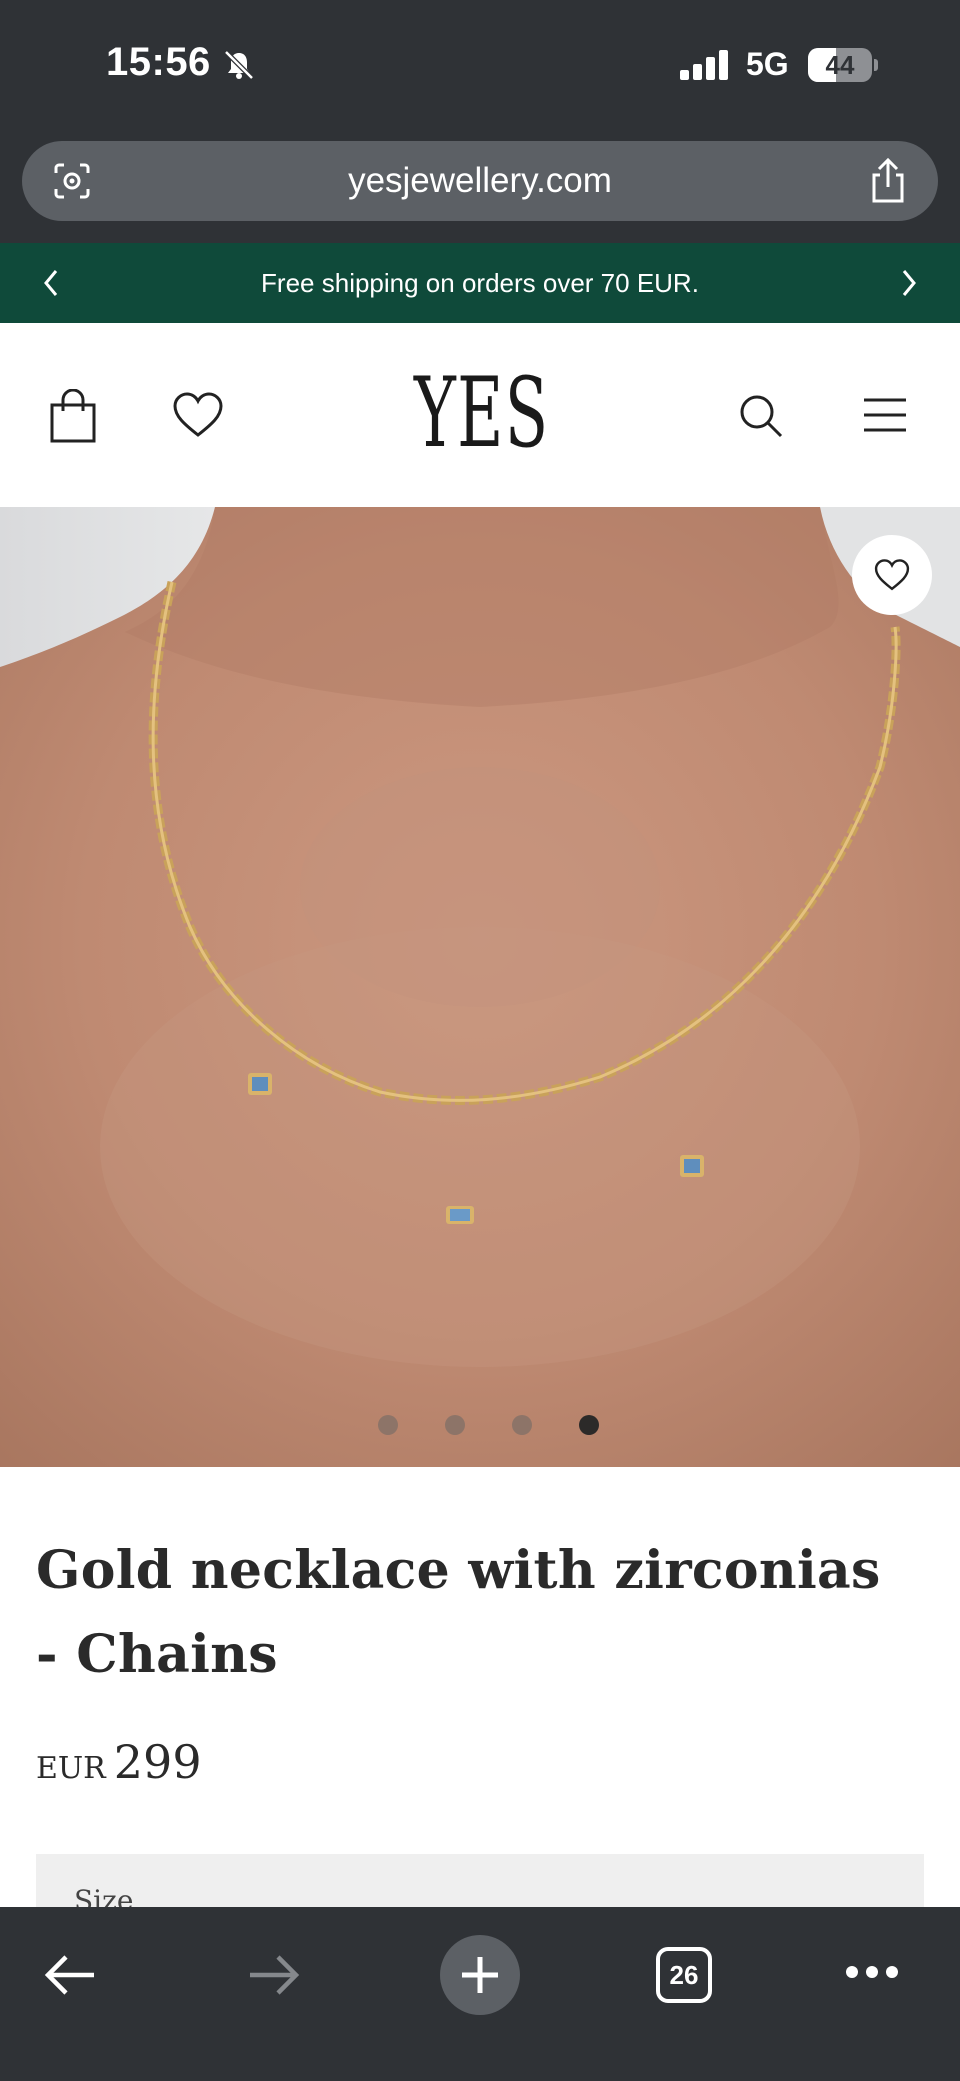  Describe the element at coordinates (704, 65) in the screenshot. I see `signal-icon` at that location.